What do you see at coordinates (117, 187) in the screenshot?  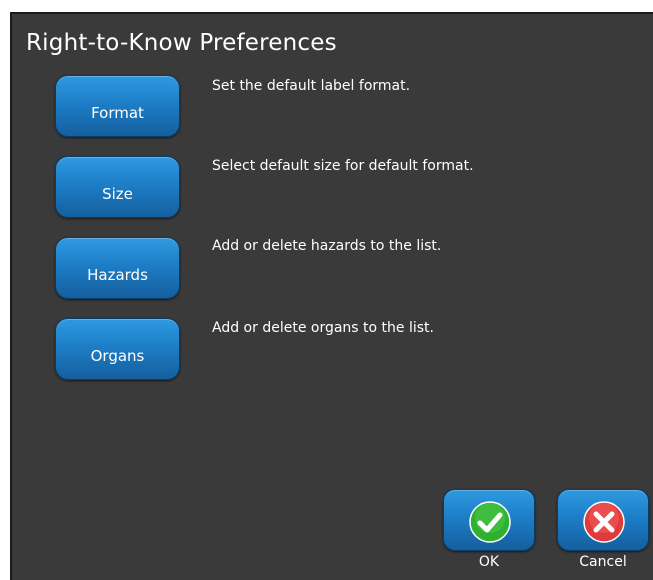 I see `size-button: Size` at bounding box center [117, 187].